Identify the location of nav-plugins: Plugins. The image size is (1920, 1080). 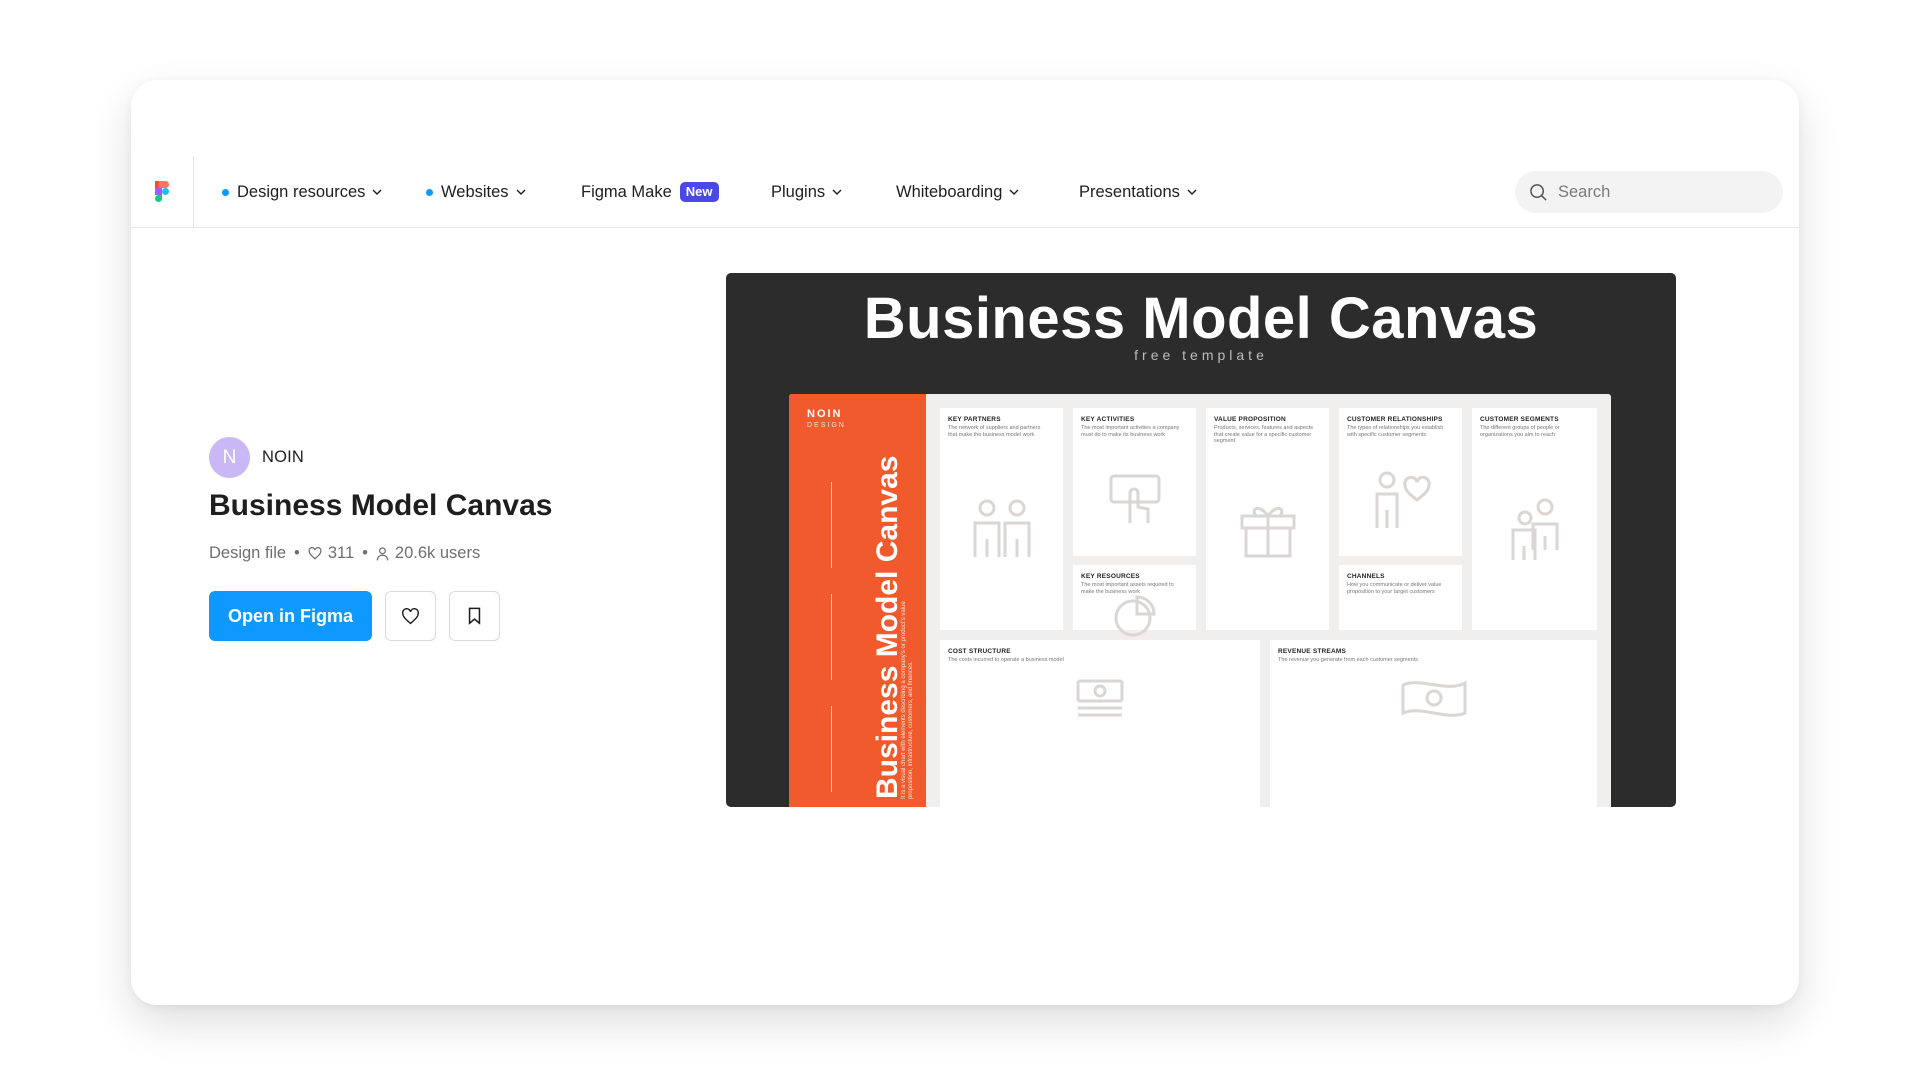
(806, 192).